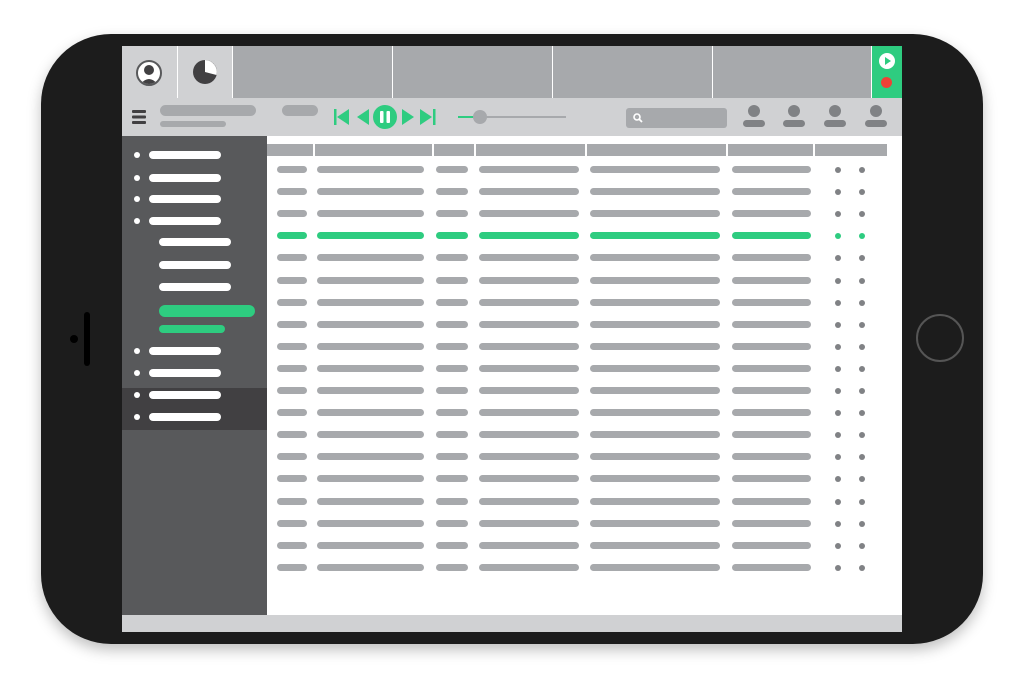 The height and width of the screenshot is (678, 1024). Describe the element at coordinates (363, 117) in the screenshot. I see `rewind-icon` at that location.